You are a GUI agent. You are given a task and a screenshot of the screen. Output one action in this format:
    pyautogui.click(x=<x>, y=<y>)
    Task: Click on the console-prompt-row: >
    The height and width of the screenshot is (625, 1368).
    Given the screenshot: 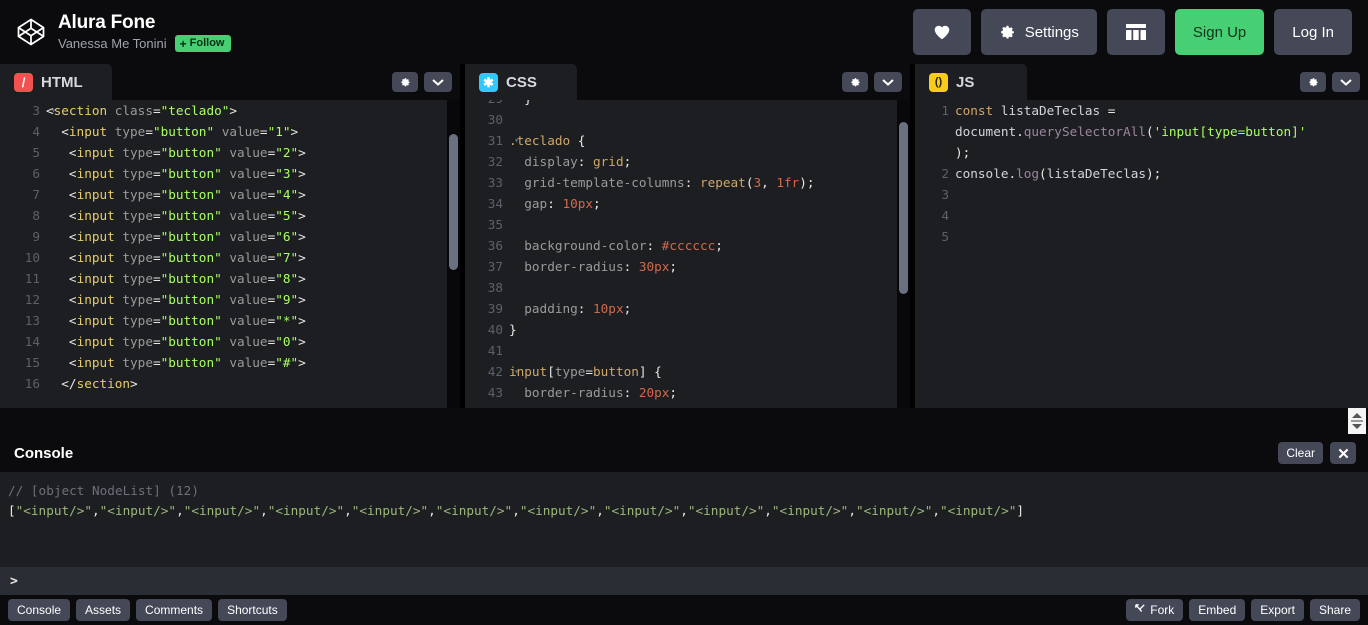 What is the action you would take?
    pyautogui.click(x=684, y=581)
    